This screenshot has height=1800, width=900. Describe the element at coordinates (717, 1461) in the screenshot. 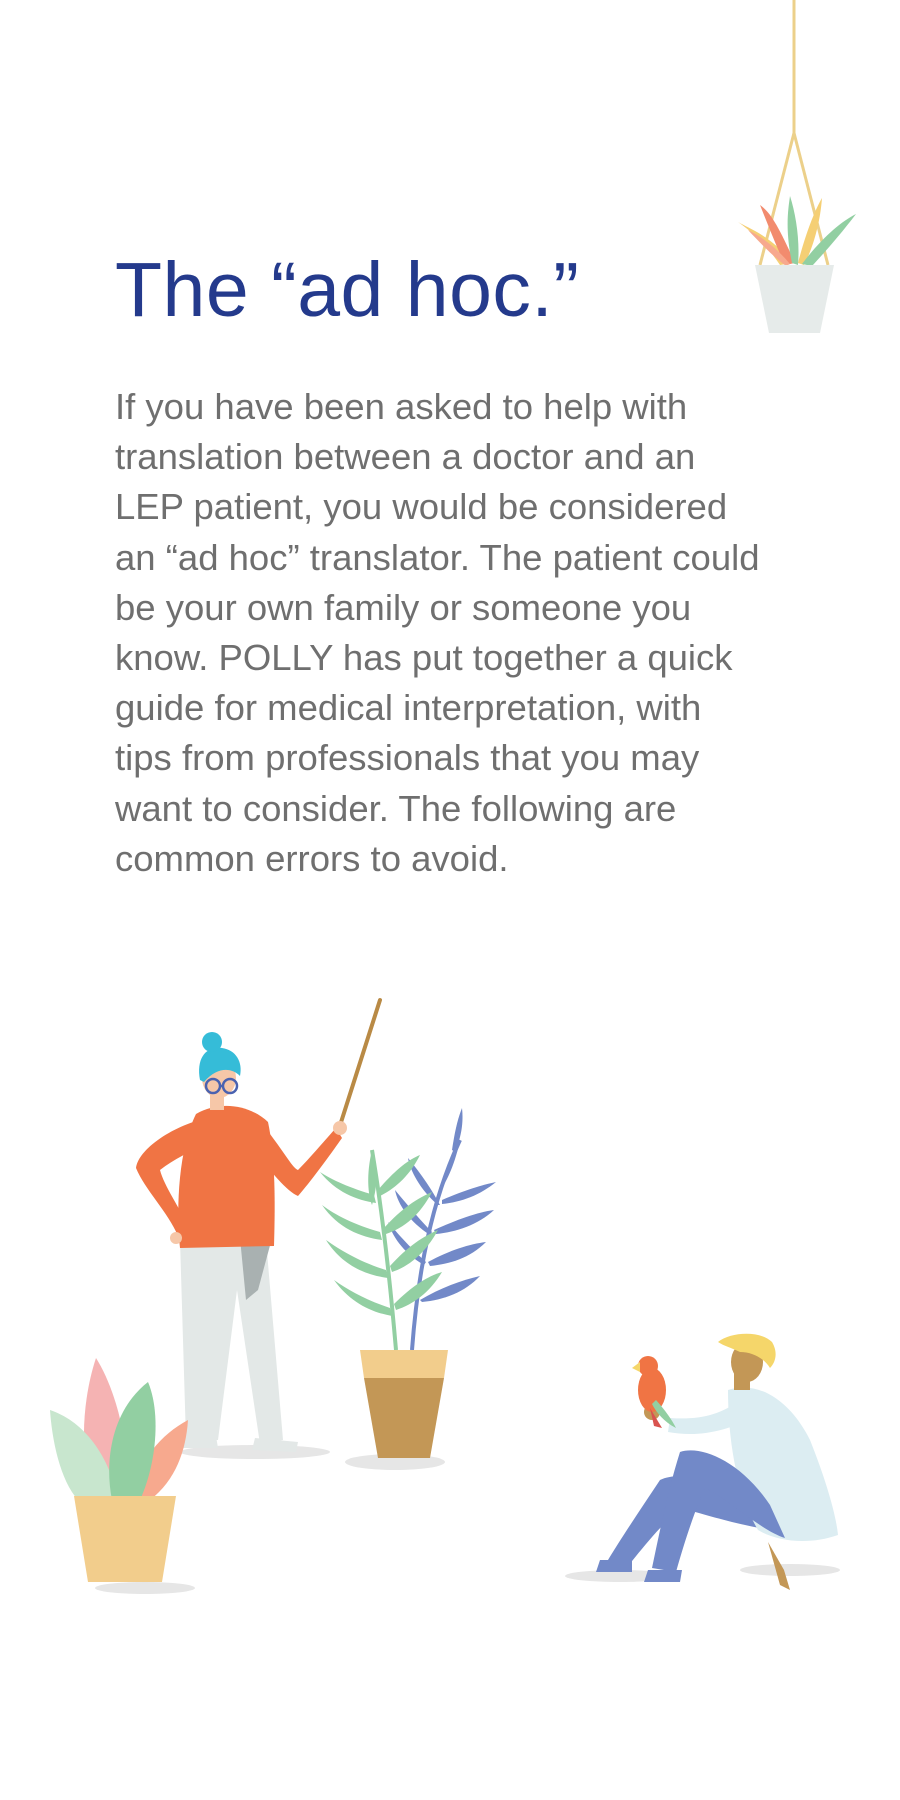

I see `seated-man-with-parrot-icon` at that location.